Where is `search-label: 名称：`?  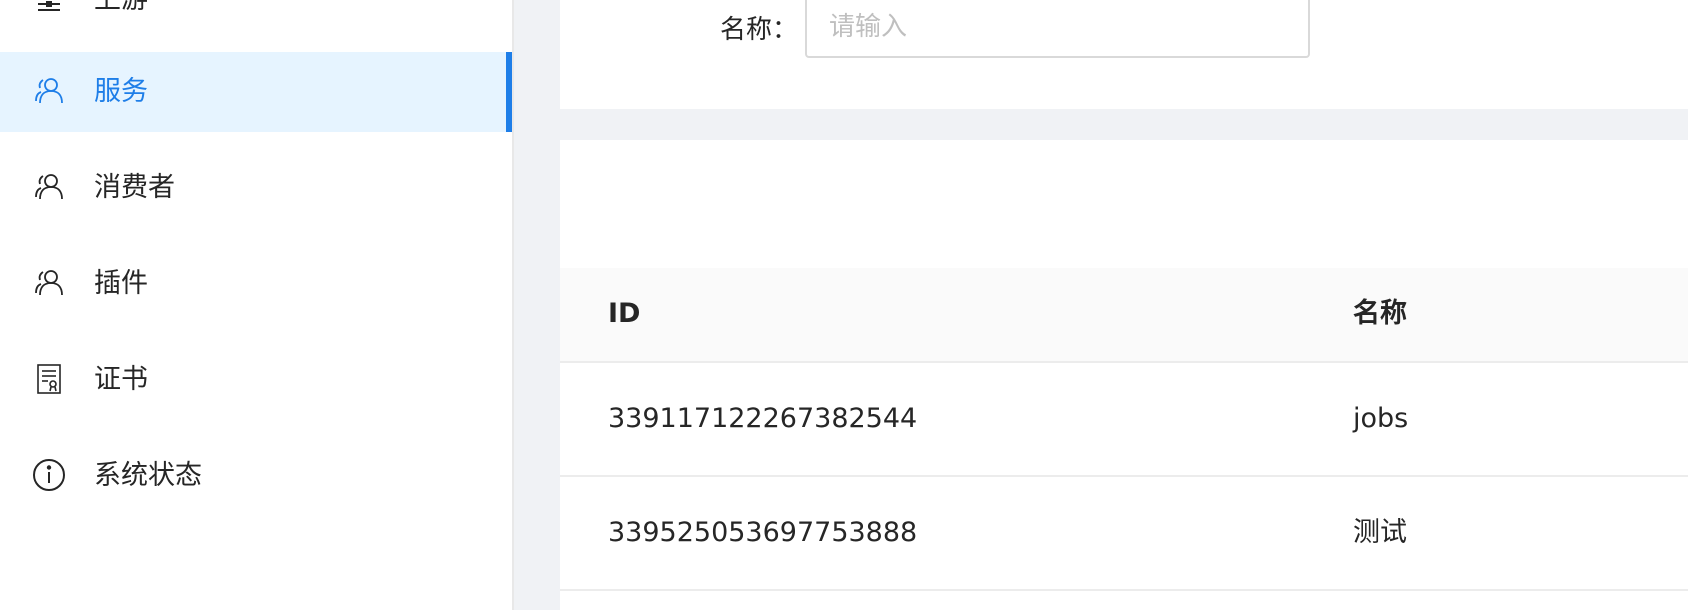
search-label: 名称： is located at coordinates (759, 30).